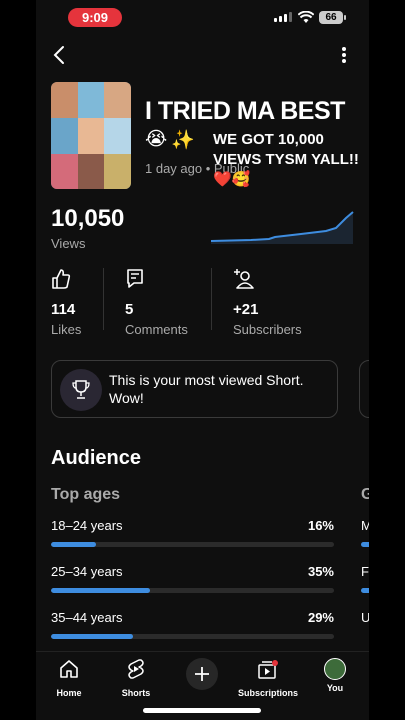 The width and height of the screenshot is (405, 720). I want to click on nav-subscriptions: Subscriptions, so click(268, 678).